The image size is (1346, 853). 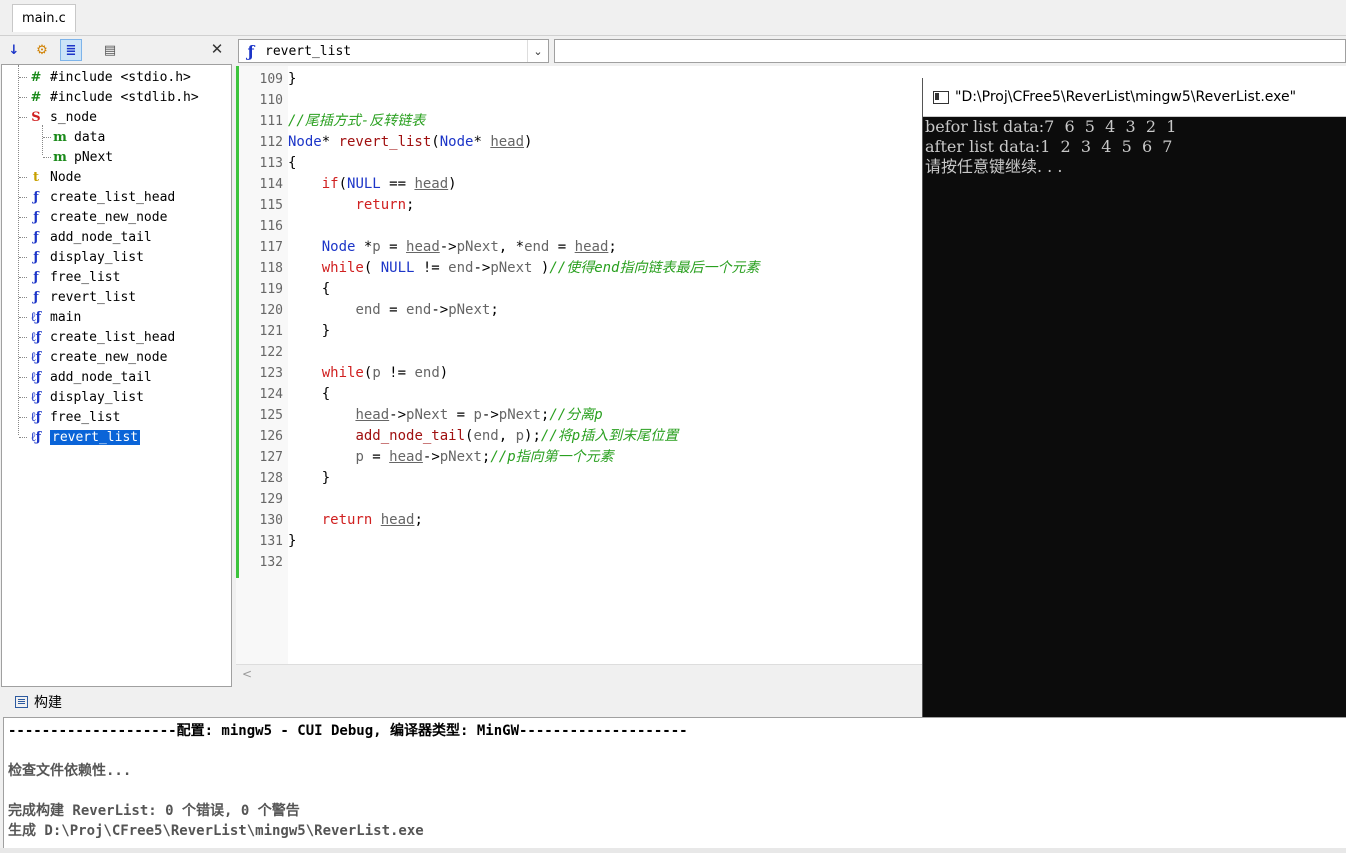 I want to click on tree-item-main: ℓƒ main, so click(x=55, y=317).